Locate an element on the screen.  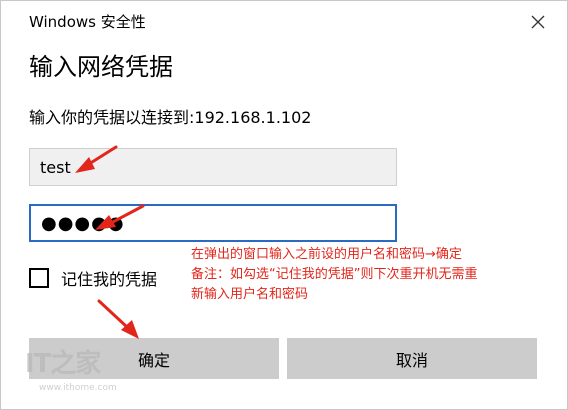
password-field: ●●●●● is located at coordinates (213, 223).